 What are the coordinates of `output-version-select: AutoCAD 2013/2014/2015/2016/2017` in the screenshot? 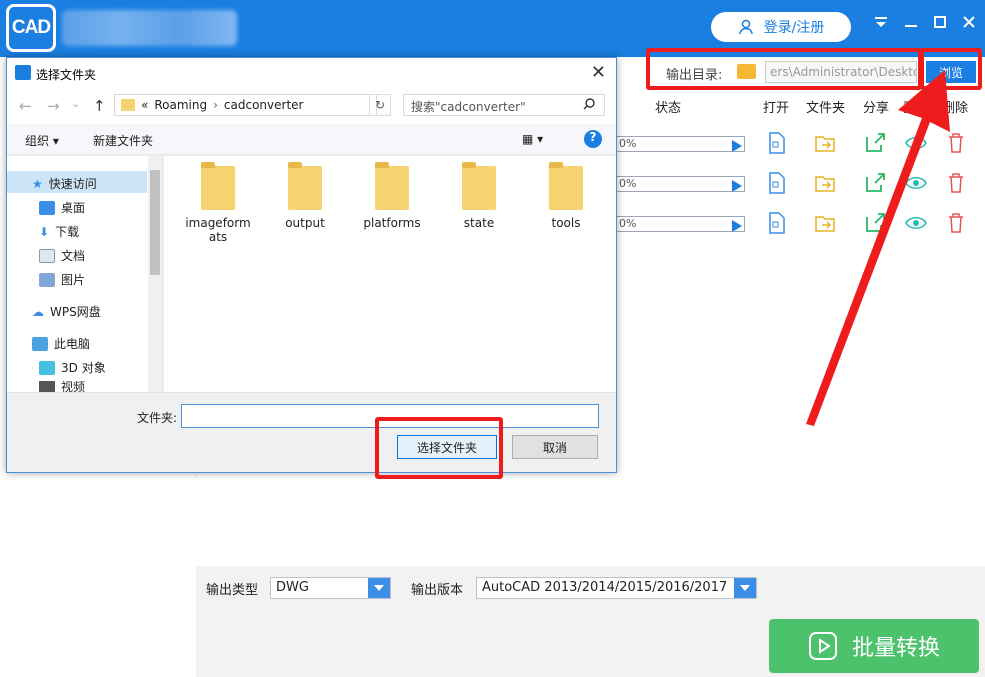 It's located at (616, 588).